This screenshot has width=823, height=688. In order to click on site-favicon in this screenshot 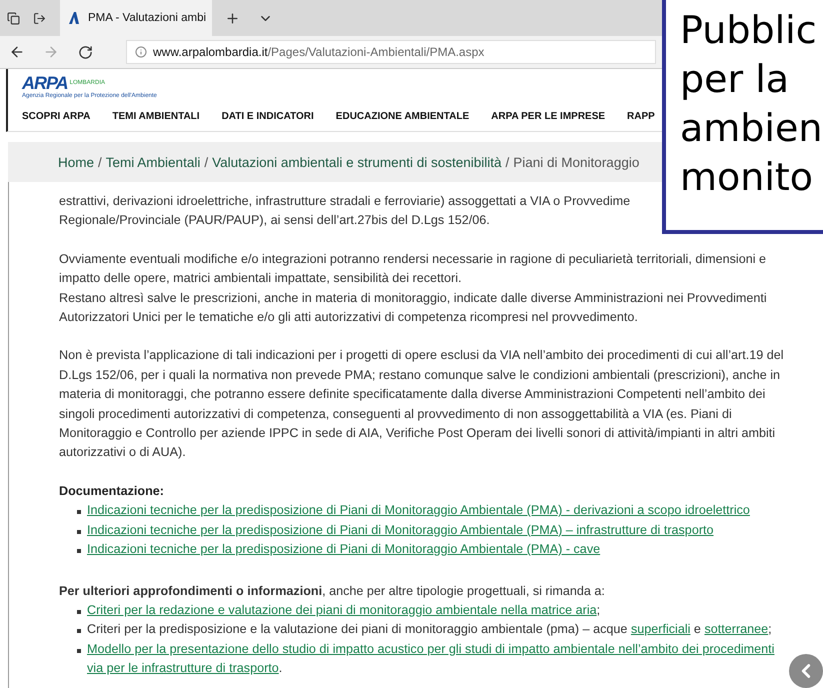, I will do `click(74, 18)`.